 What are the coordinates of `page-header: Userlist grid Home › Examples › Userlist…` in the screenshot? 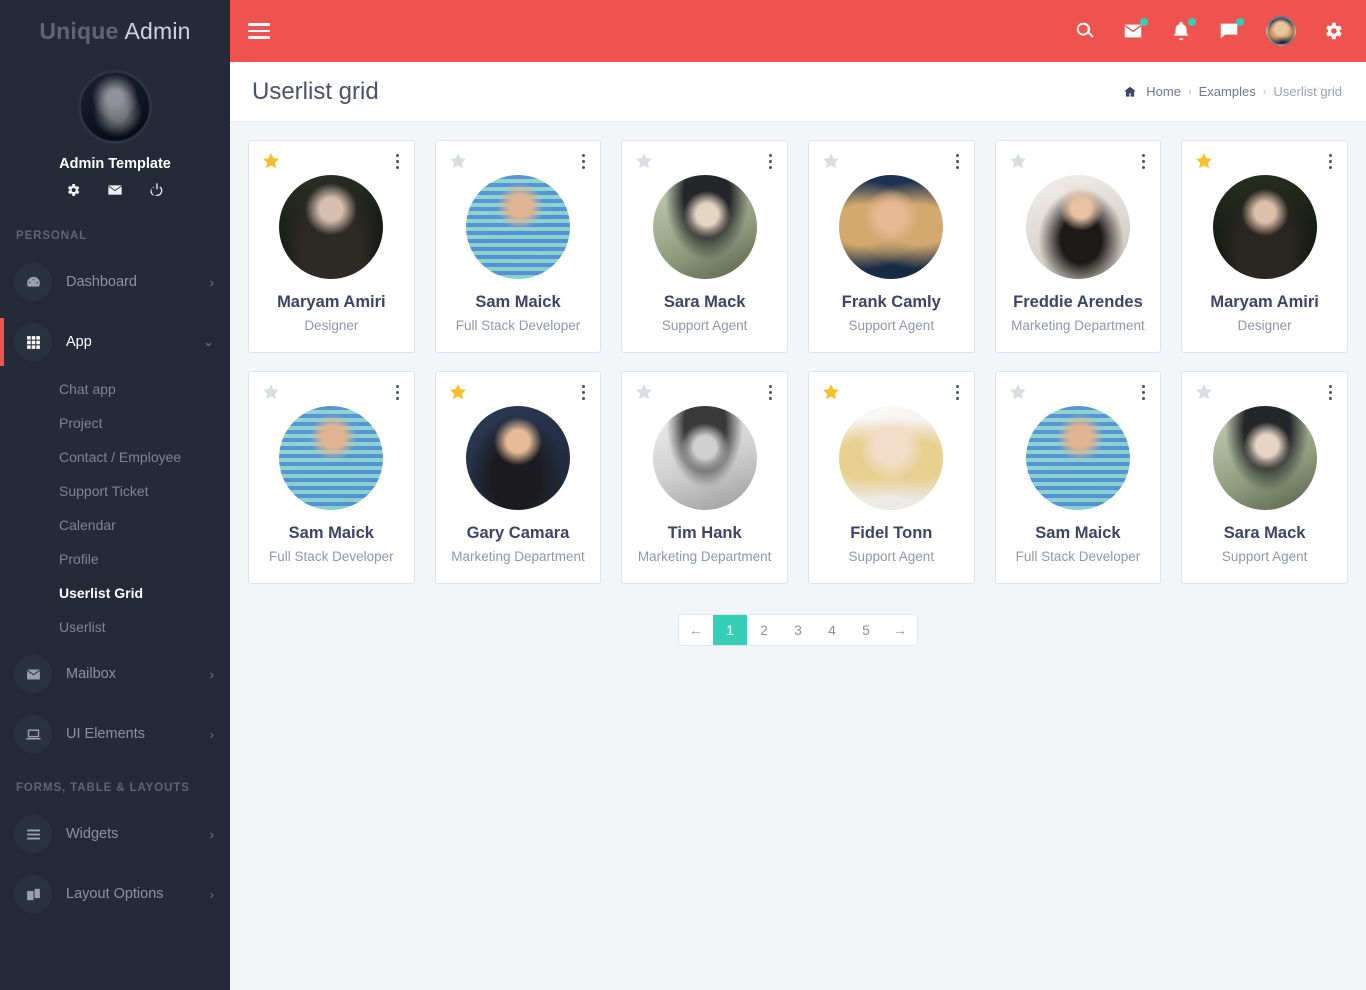 It's located at (798, 92).